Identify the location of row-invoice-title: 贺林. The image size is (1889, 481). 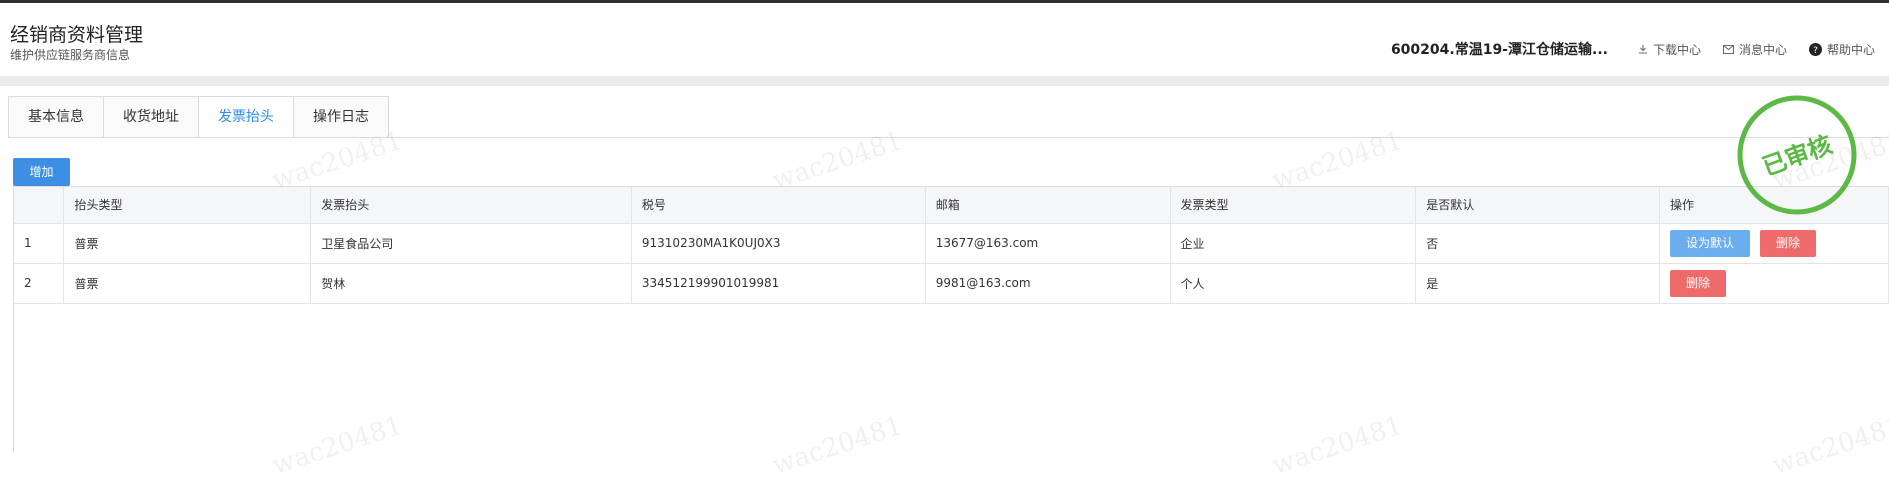
(471, 283).